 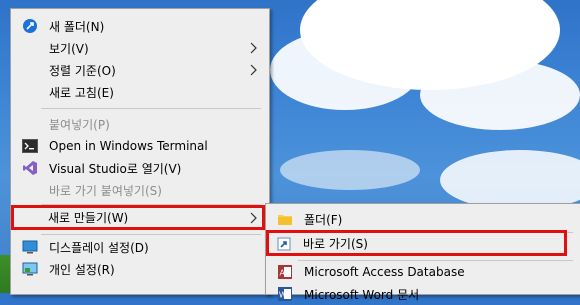 What do you see at coordinates (30, 247) in the screenshot?
I see `display-icon` at bounding box center [30, 247].